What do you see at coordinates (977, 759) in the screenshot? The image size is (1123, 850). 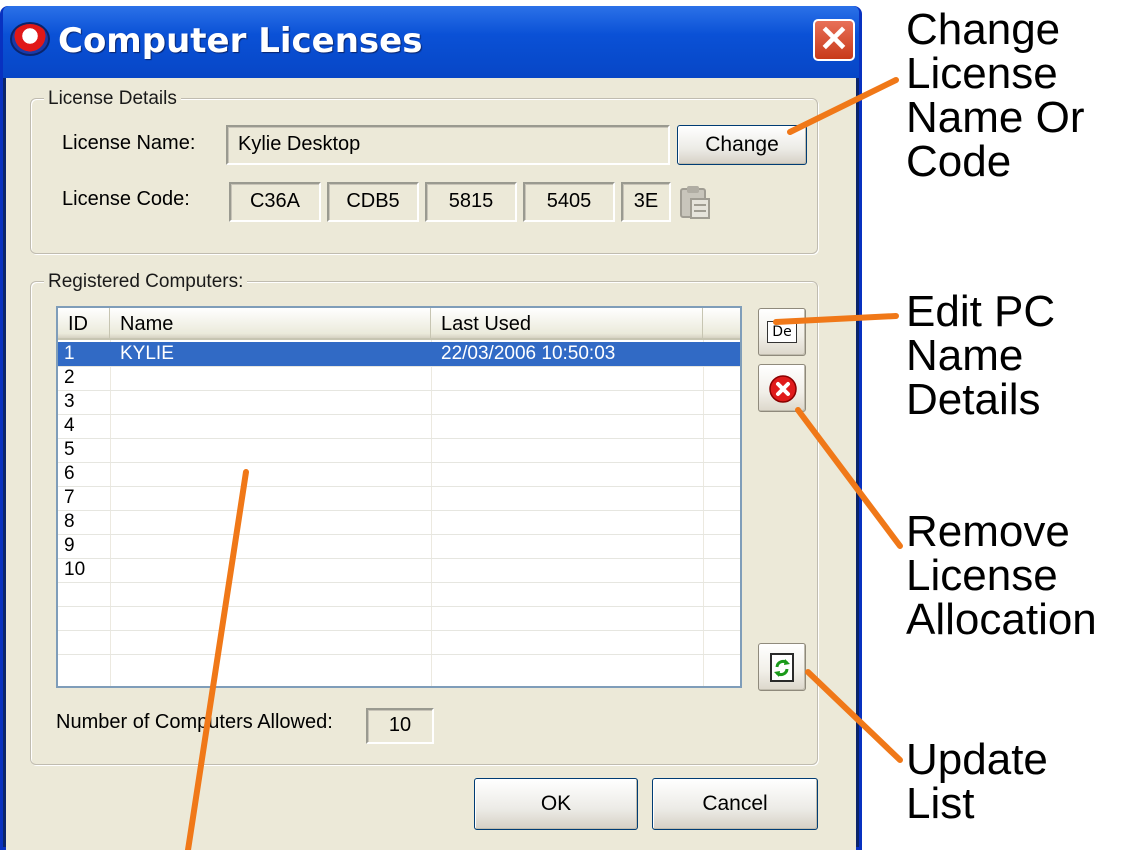 I see `annotation-line: Update` at bounding box center [977, 759].